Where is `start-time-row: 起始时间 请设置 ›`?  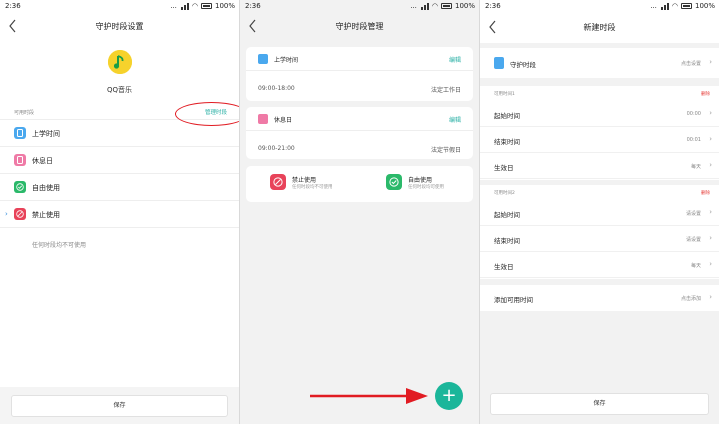
start-time-row: 起始时间 请设置 › is located at coordinates (599, 213).